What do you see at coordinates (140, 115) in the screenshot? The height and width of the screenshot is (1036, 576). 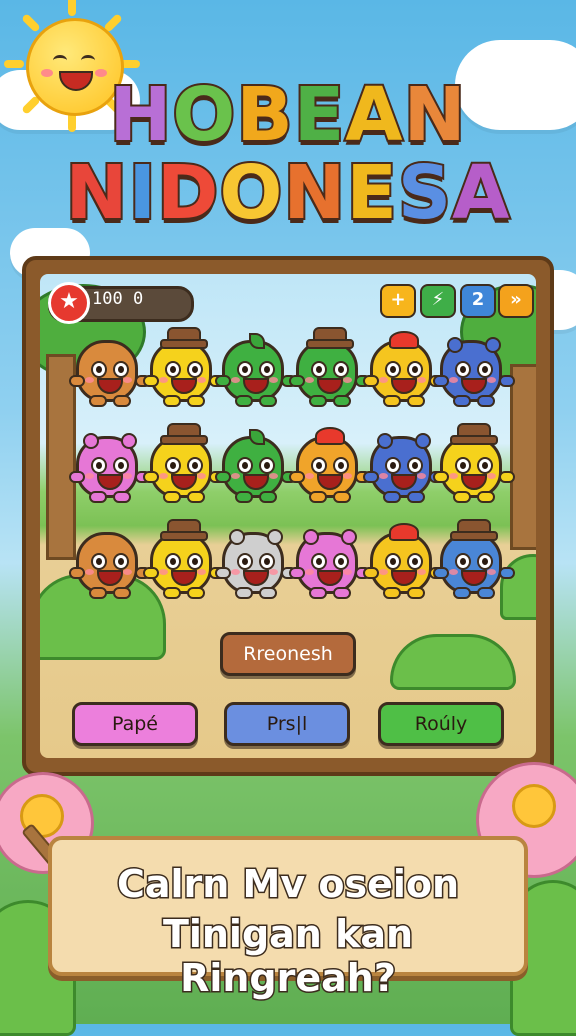 I see `title-letter: H` at bounding box center [140, 115].